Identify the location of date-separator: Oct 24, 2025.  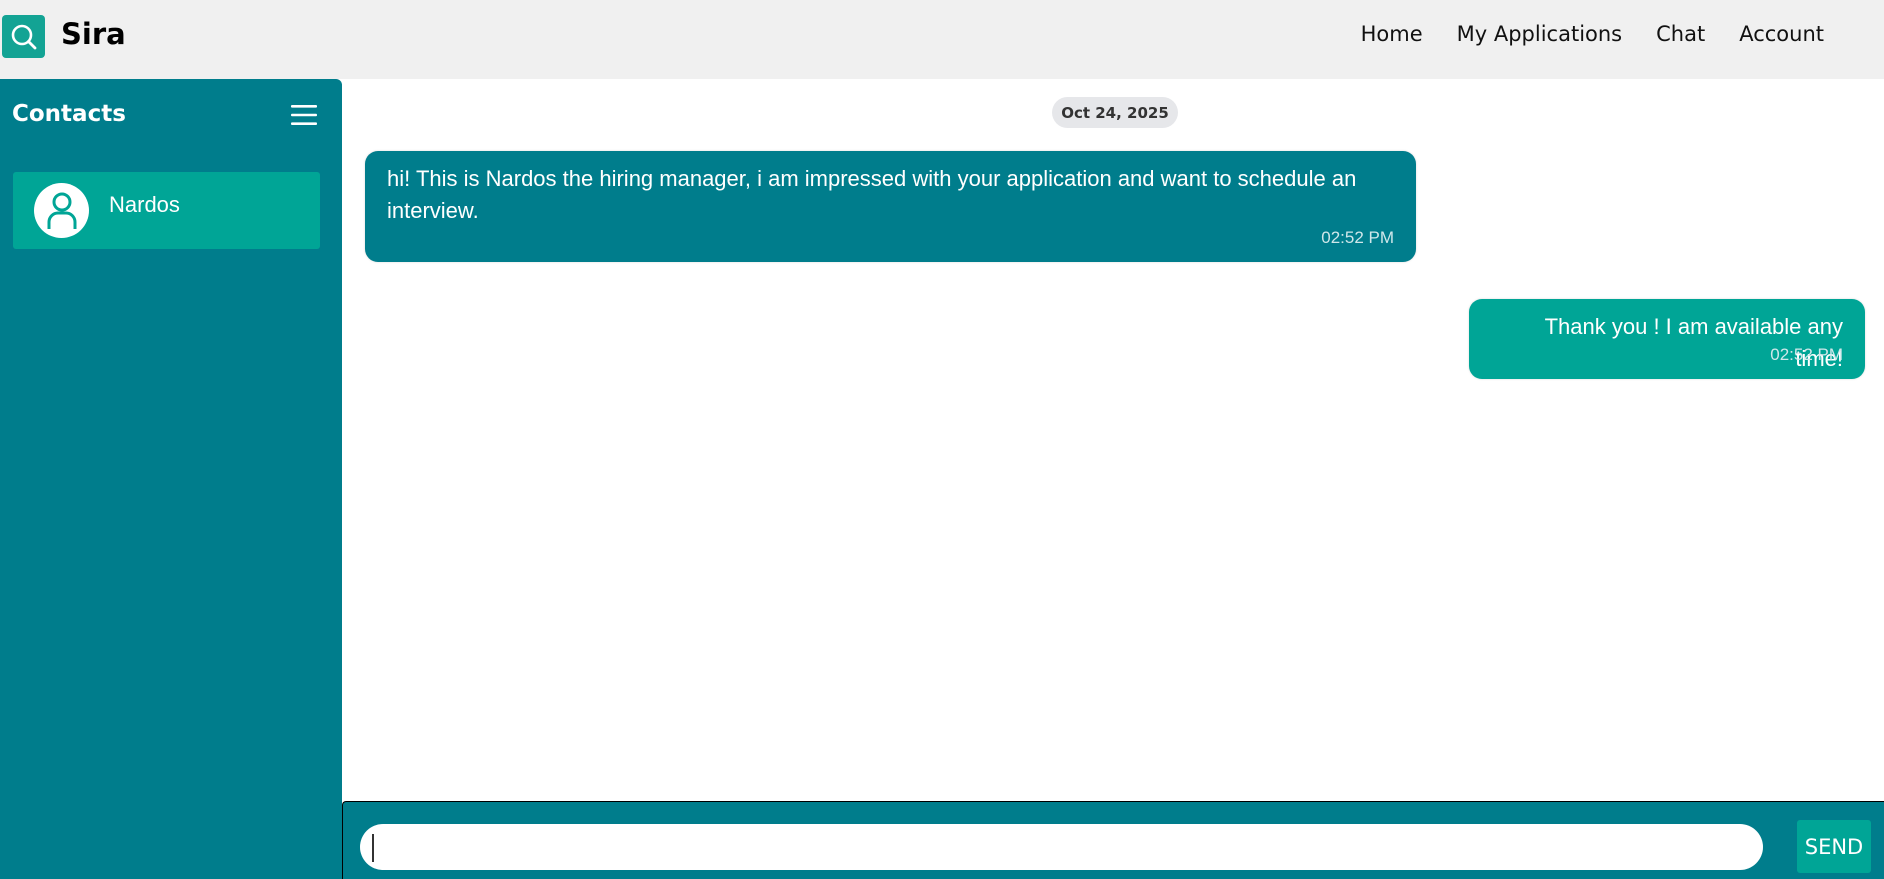
(1115, 112).